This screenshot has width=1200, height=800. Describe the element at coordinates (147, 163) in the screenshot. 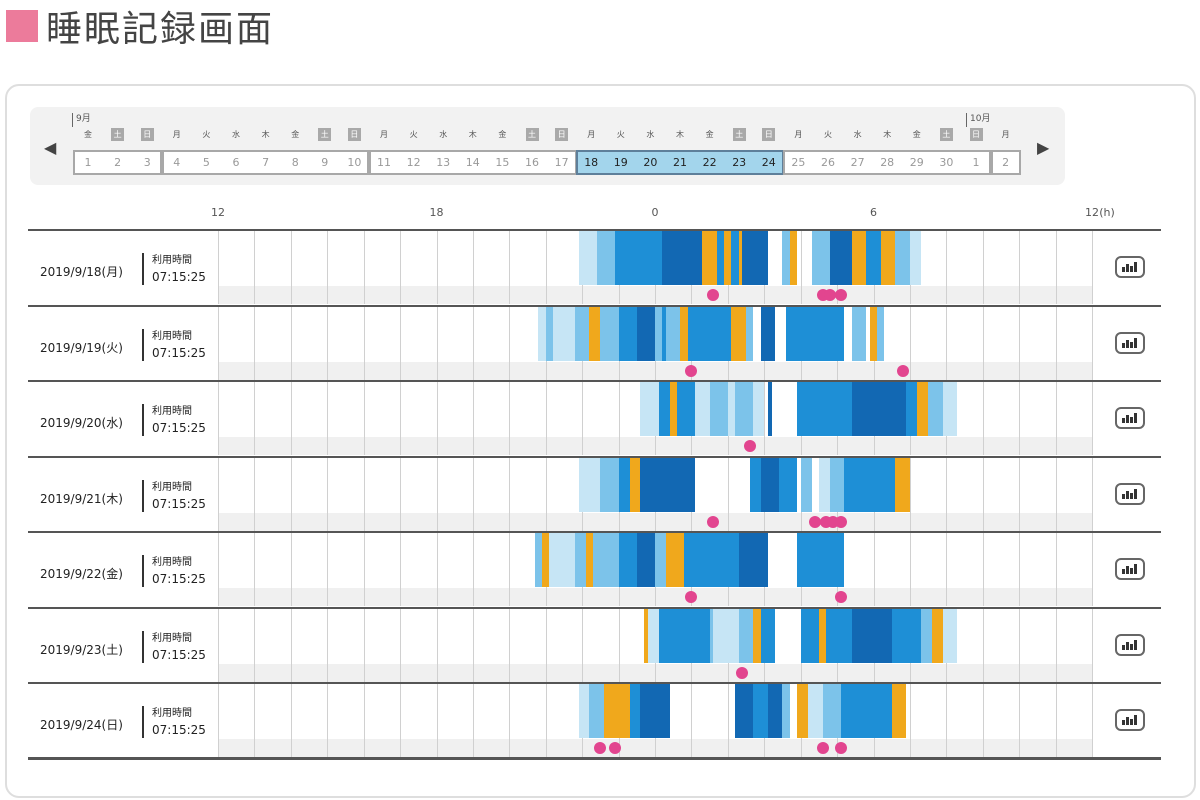

I see `calendar-day: 3` at that location.